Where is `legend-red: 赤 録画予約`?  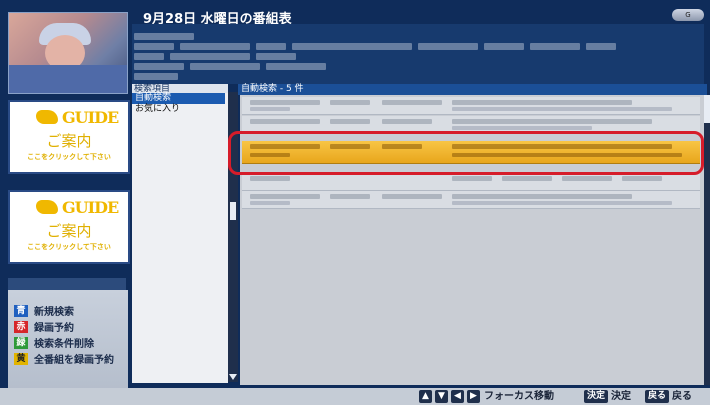 legend-red: 赤 録画予約 is located at coordinates (44, 327).